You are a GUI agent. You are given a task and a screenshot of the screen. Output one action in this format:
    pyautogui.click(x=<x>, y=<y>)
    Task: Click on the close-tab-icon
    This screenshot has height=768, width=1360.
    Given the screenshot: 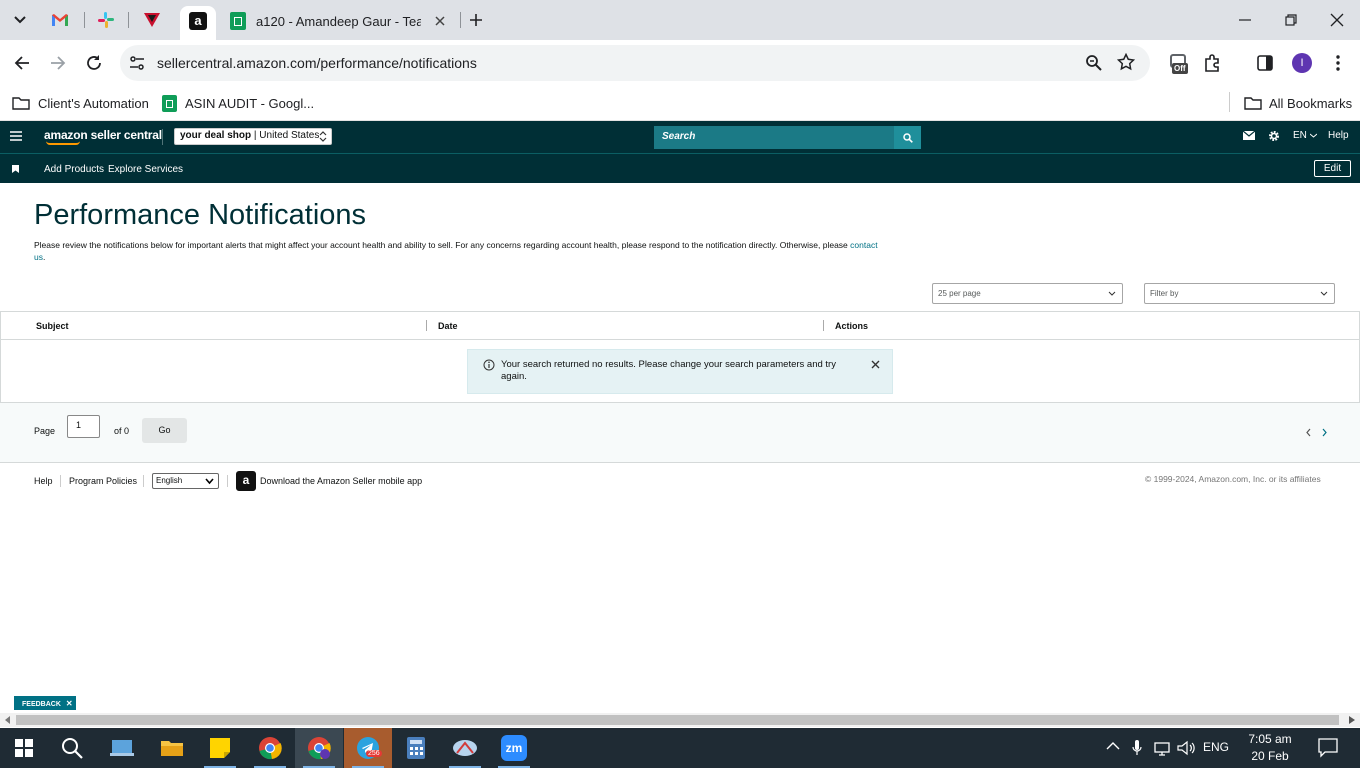 What is the action you would take?
    pyautogui.click(x=440, y=21)
    